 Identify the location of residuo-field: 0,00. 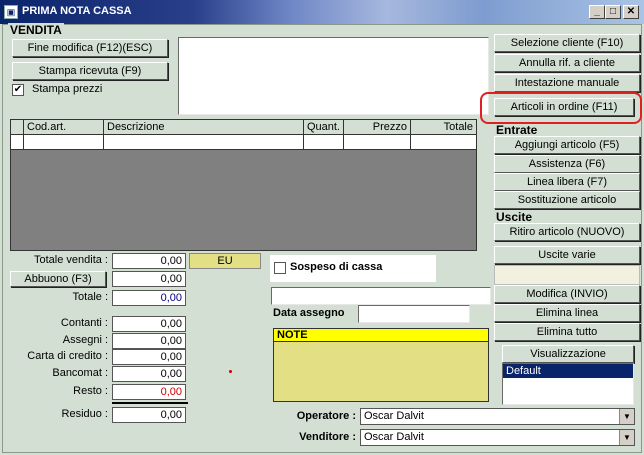
(149, 415).